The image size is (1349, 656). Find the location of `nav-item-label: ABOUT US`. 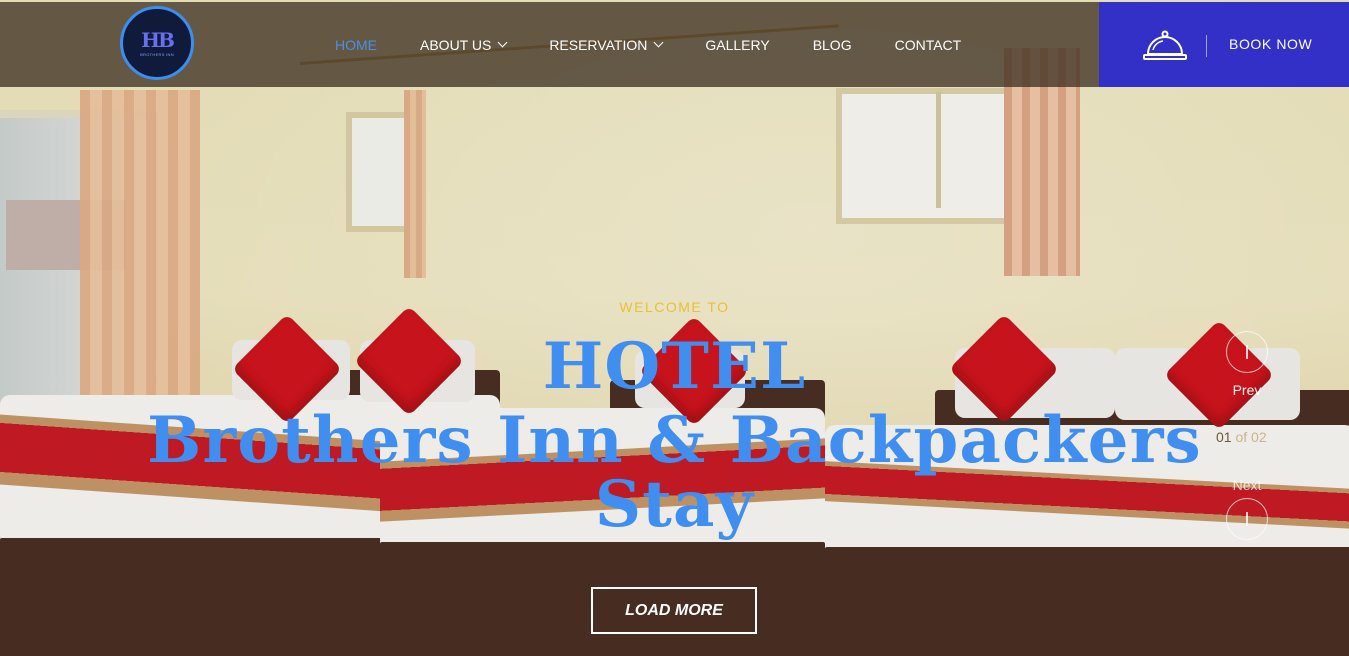

nav-item-label: ABOUT US is located at coordinates (456, 44).